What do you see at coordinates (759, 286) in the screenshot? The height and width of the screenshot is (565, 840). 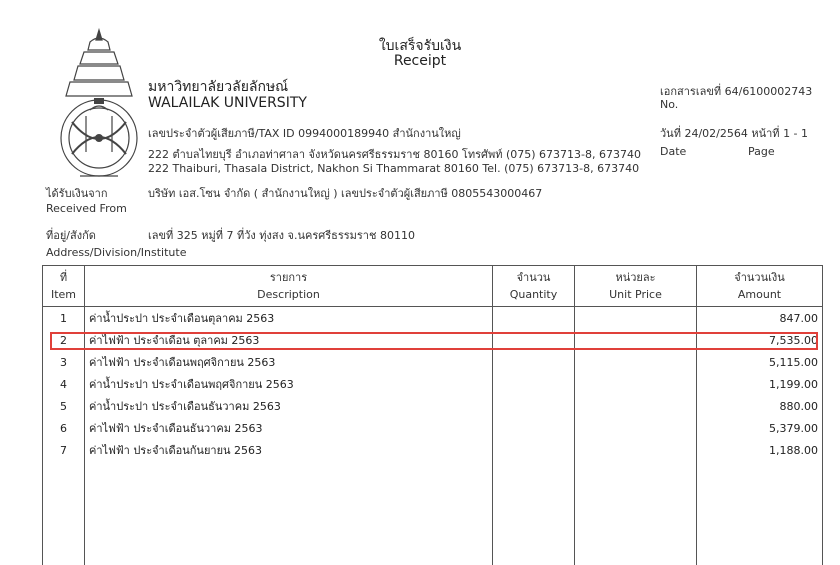 I see `header-amount: จำนวนเงิน Amount` at bounding box center [759, 286].